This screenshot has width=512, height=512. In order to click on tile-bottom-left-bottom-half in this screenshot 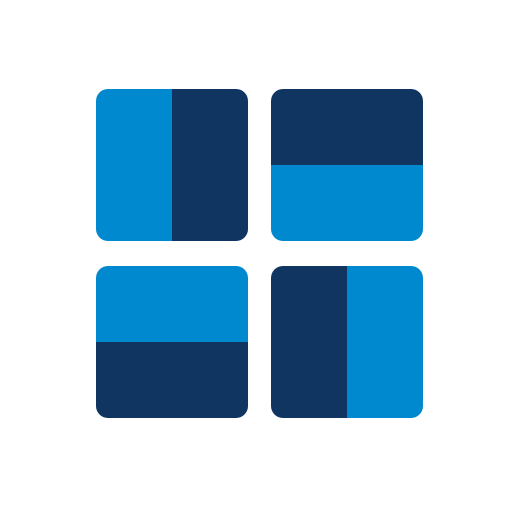, I will do `click(172, 380)`.